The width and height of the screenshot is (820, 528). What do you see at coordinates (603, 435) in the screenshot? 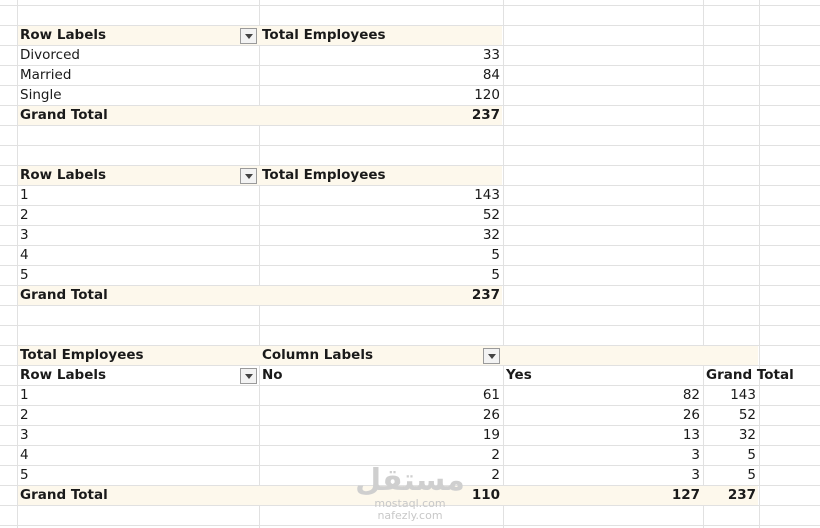
I see `cell-yes: 13` at bounding box center [603, 435].